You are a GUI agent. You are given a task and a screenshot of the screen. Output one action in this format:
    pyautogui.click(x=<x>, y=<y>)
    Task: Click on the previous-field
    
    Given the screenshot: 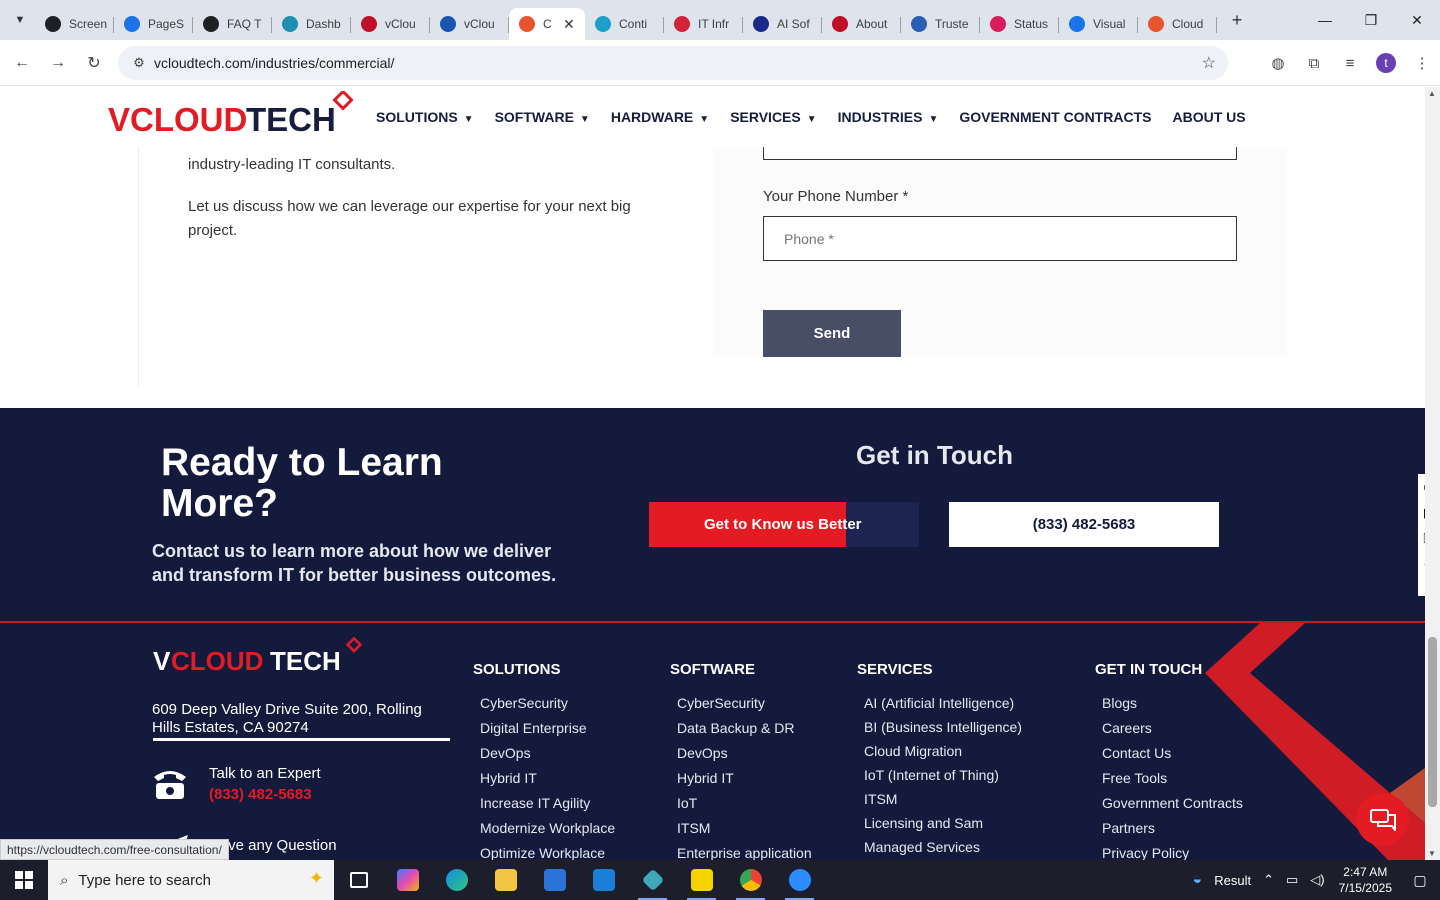 What is the action you would take?
    pyautogui.click(x=1000, y=153)
    